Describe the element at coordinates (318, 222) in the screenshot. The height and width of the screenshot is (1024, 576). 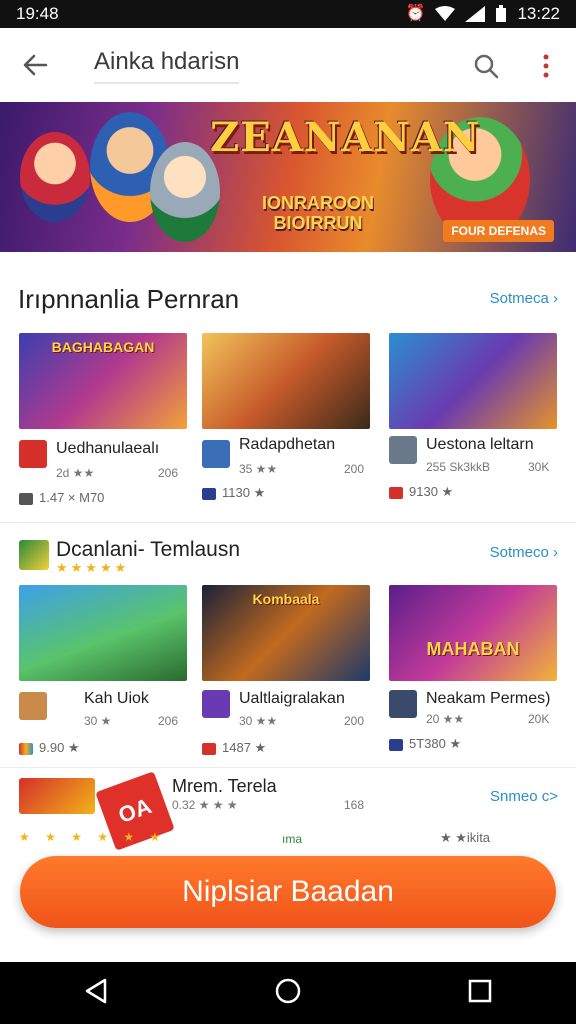
I see `banner-subtitle-line2: BIOIRRUN` at that location.